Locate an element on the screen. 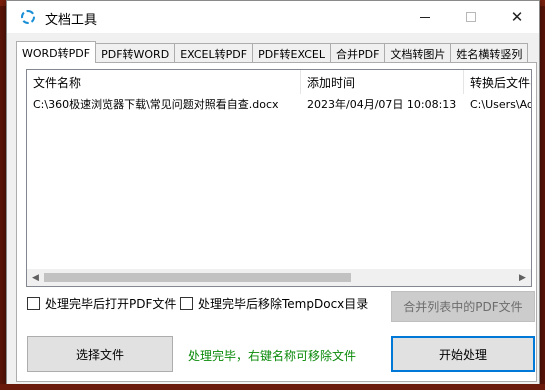  tab-merge-pdf: 合并PDF is located at coordinates (357, 53).